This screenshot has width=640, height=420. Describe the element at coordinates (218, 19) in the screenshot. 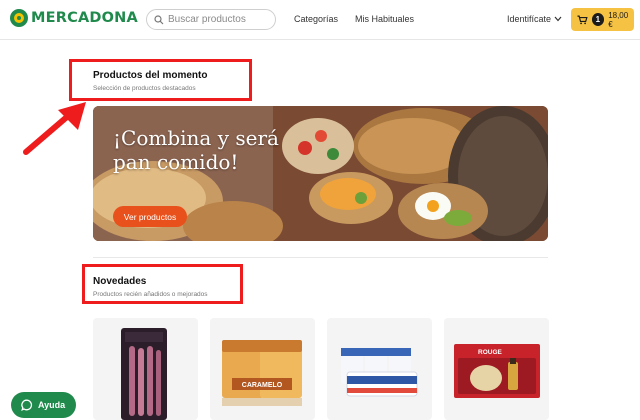

I see `search-input` at that location.